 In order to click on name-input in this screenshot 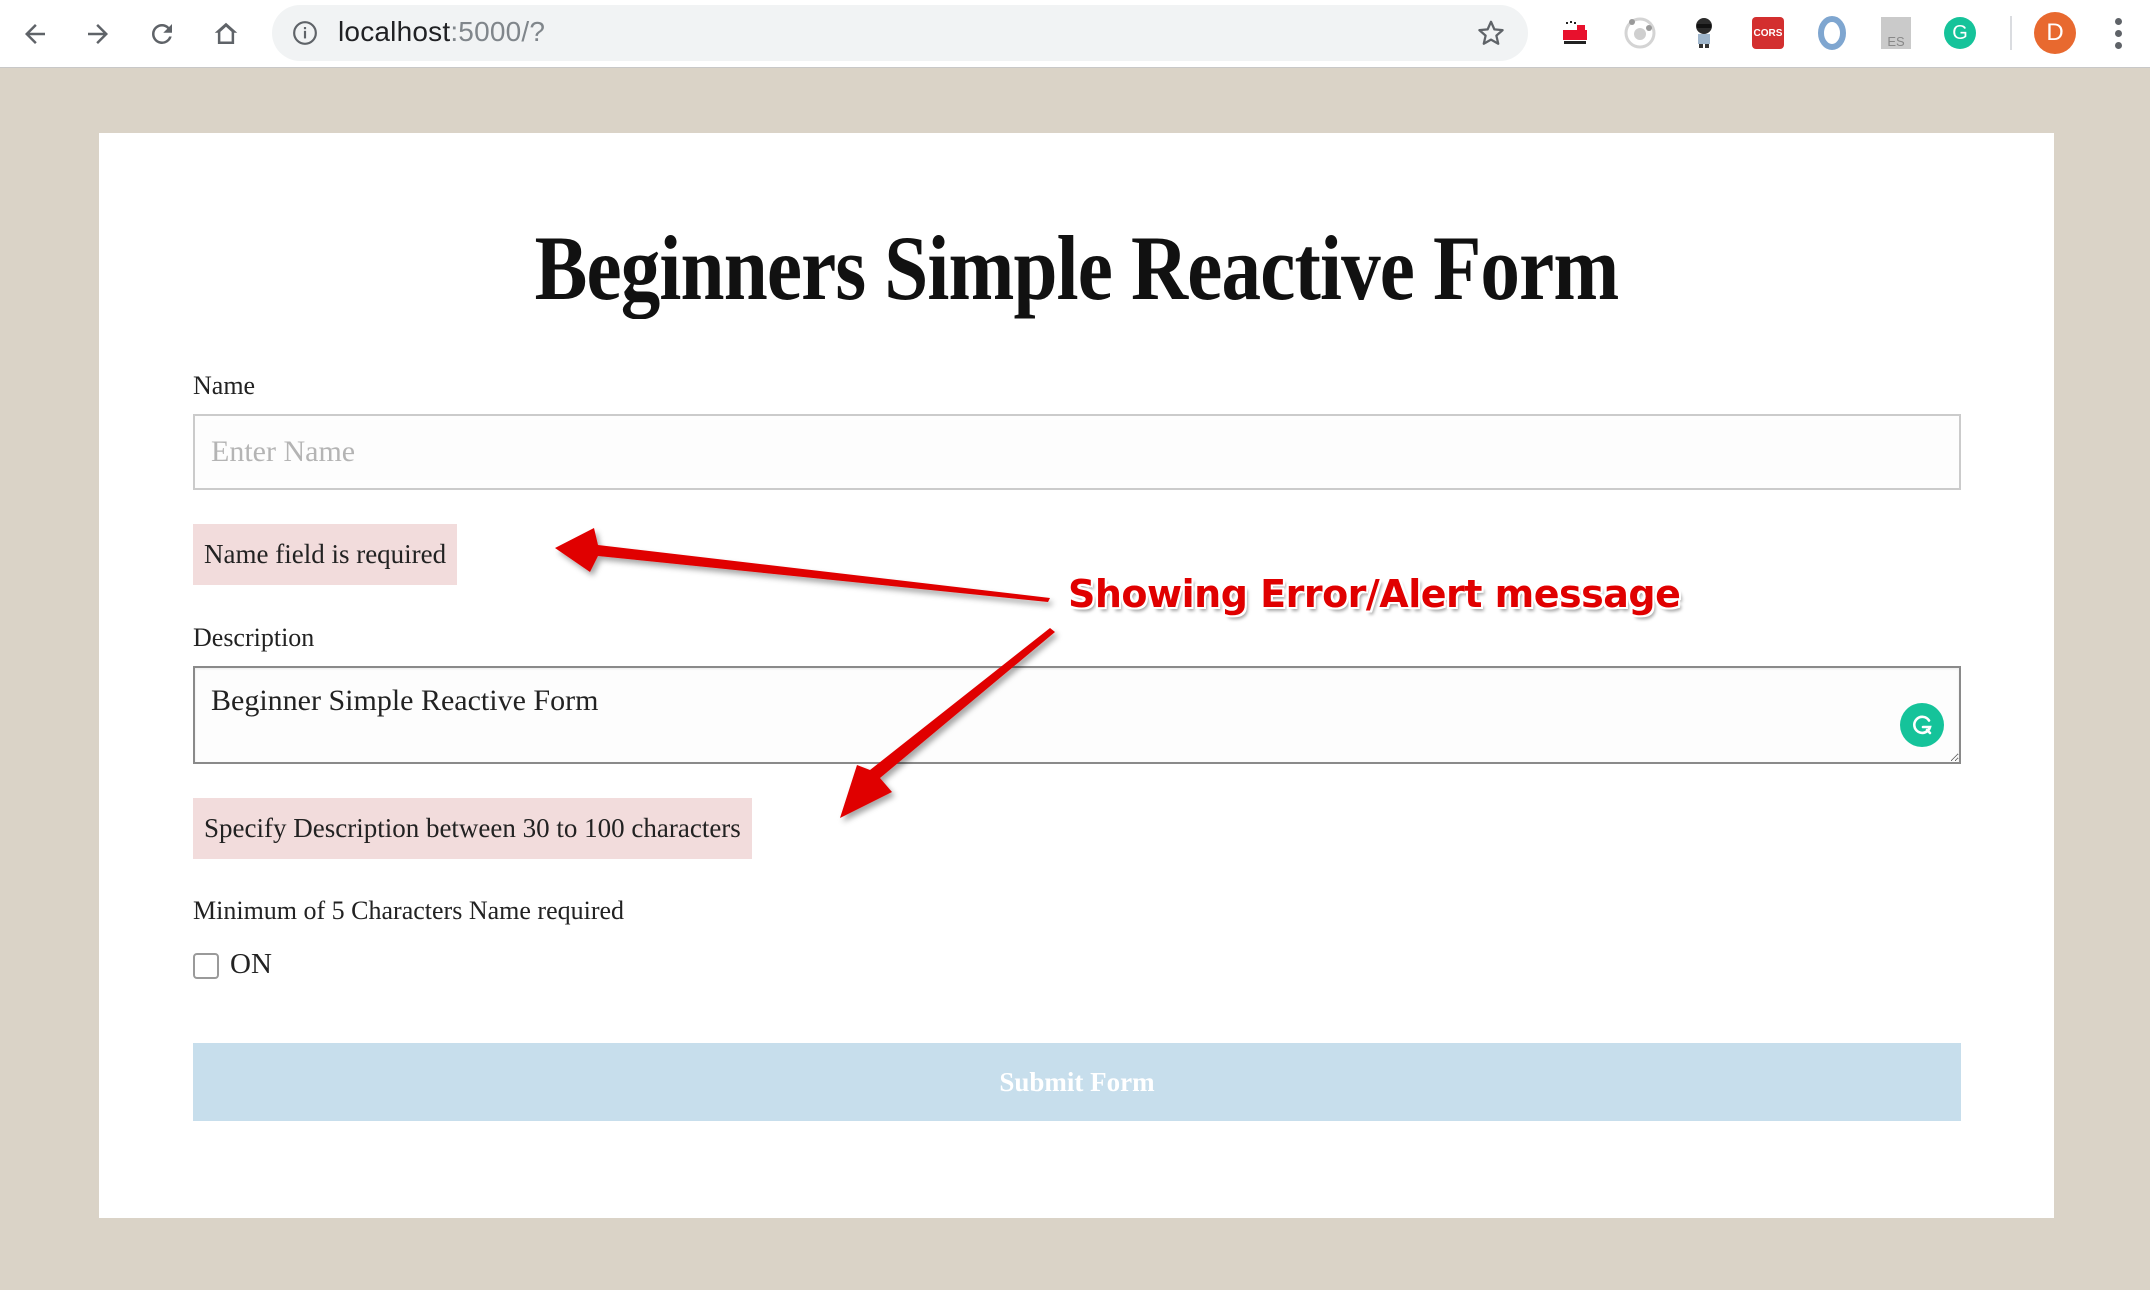, I will do `click(1077, 452)`.